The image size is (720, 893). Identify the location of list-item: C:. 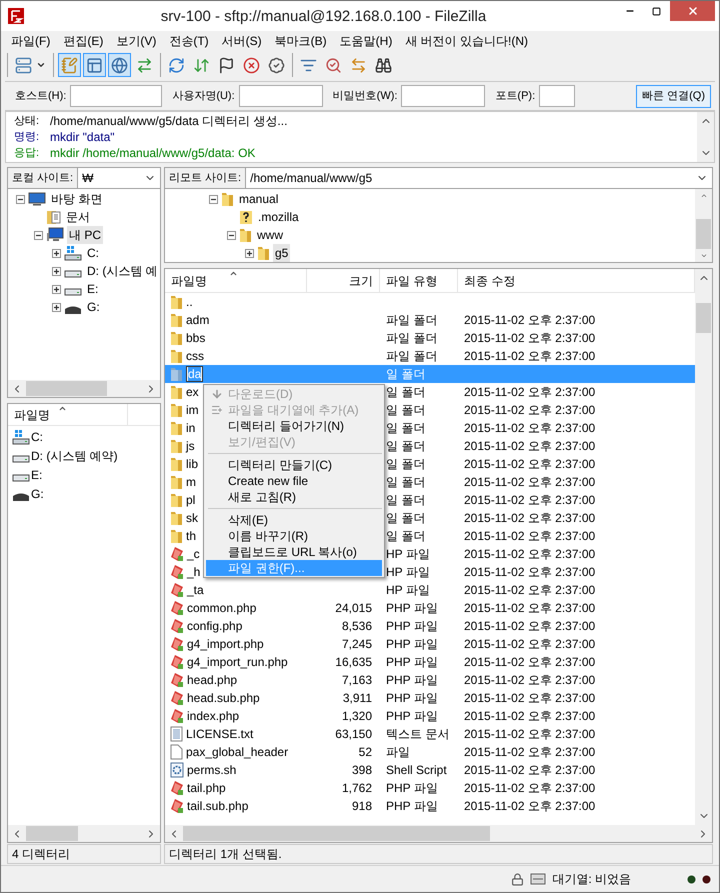
(86, 436).